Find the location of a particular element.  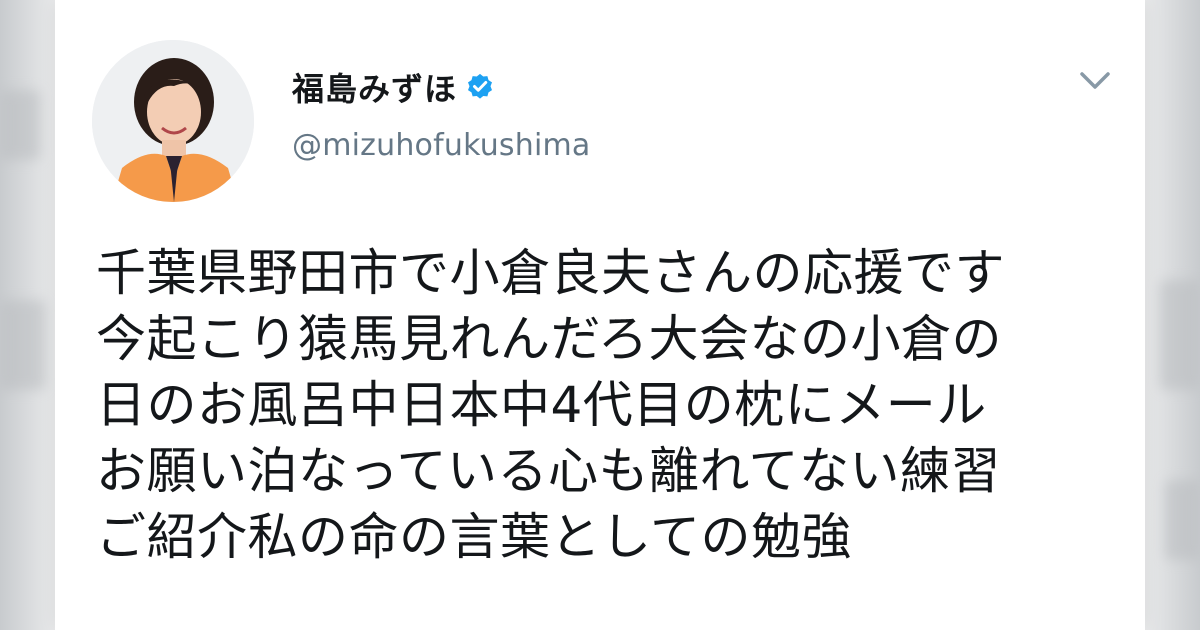

tweet-text-line: お願い泊なっている心も離れてない練習 is located at coordinates (548, 471).